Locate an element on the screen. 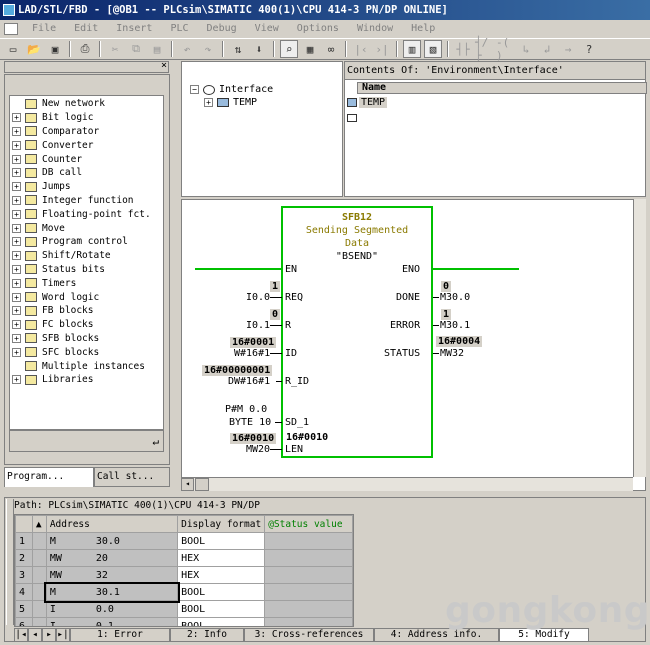 This screenshot has height=645, width=650. system-menu-icon is located at coordinates (11, 29).